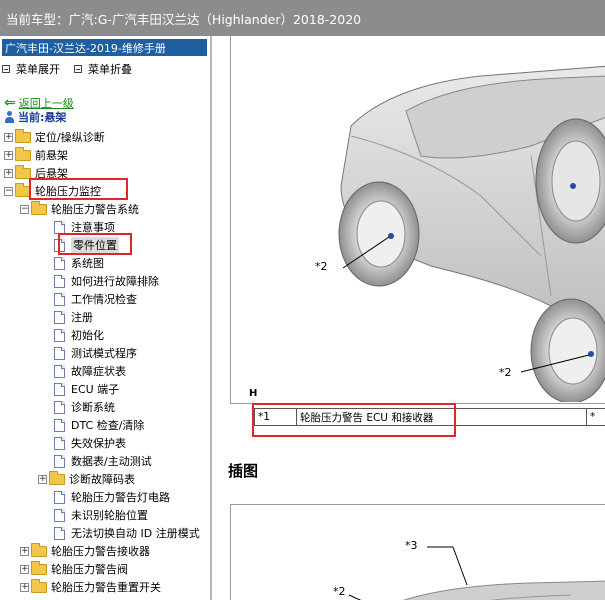 This screenshot has height=600, width=605. Describe the element at coordinates (38, 69) in the screenshot. I see `menu-expand-label: 菜单展开` at that location.